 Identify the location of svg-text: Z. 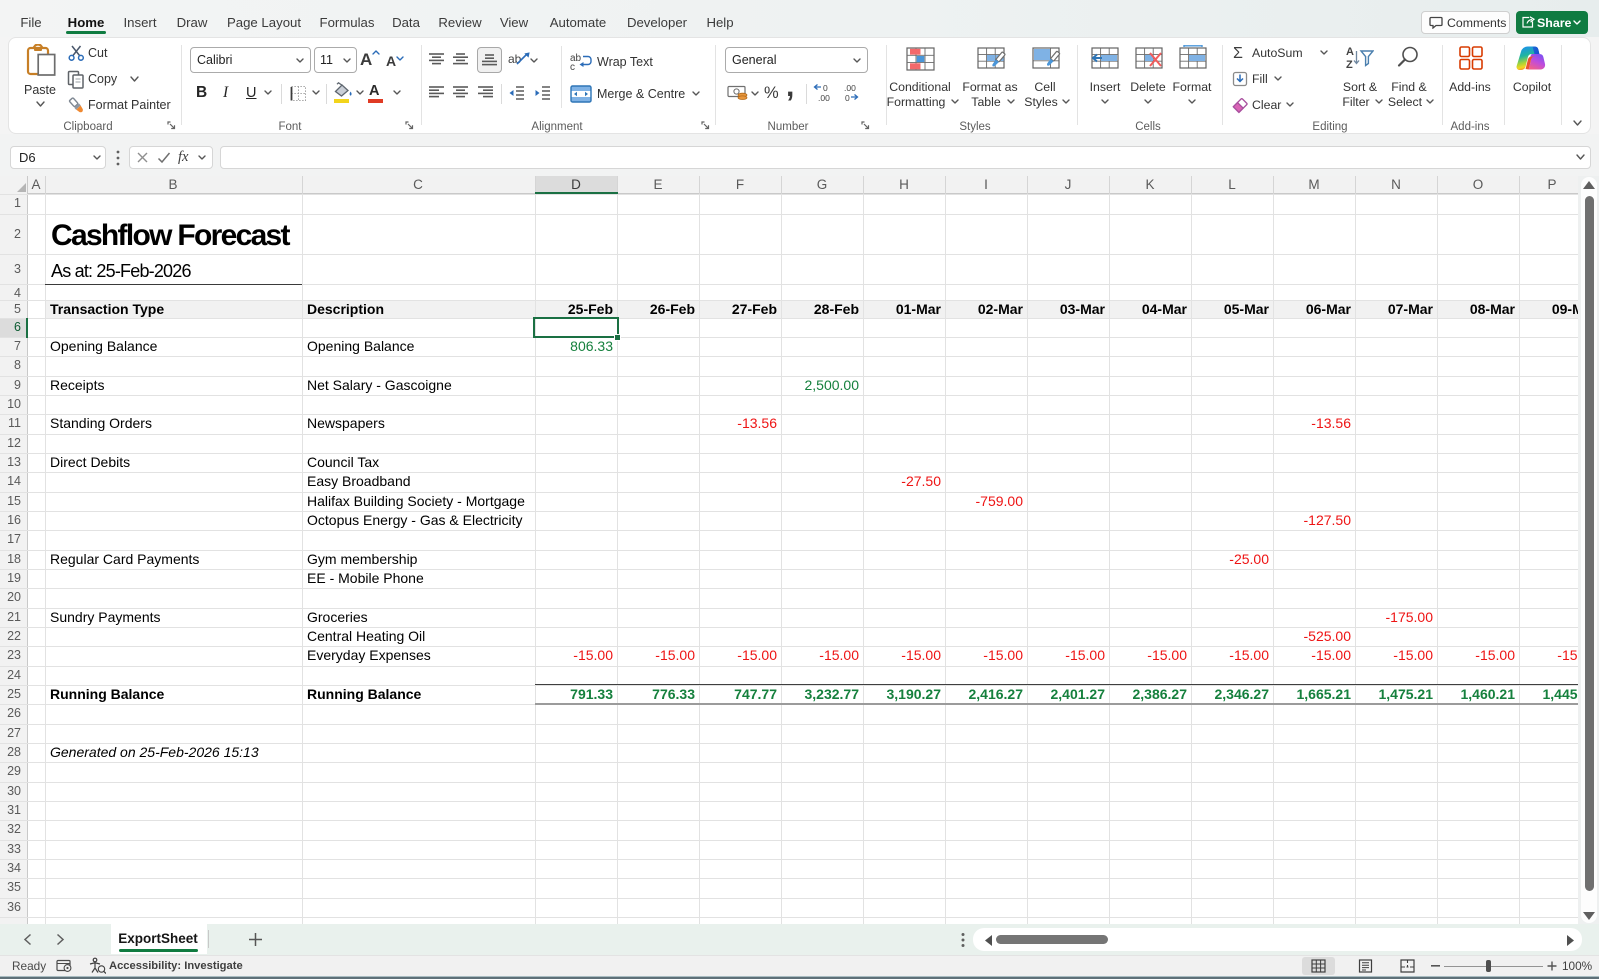
(1349, 65).